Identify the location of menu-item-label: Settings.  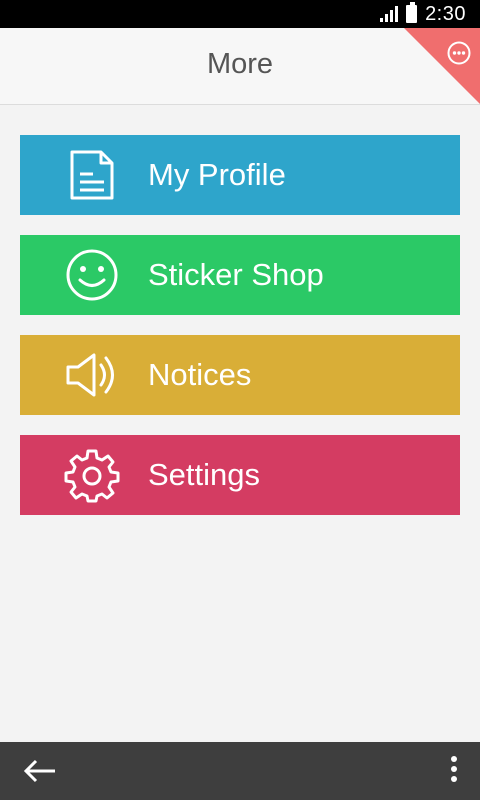
(204, 474).